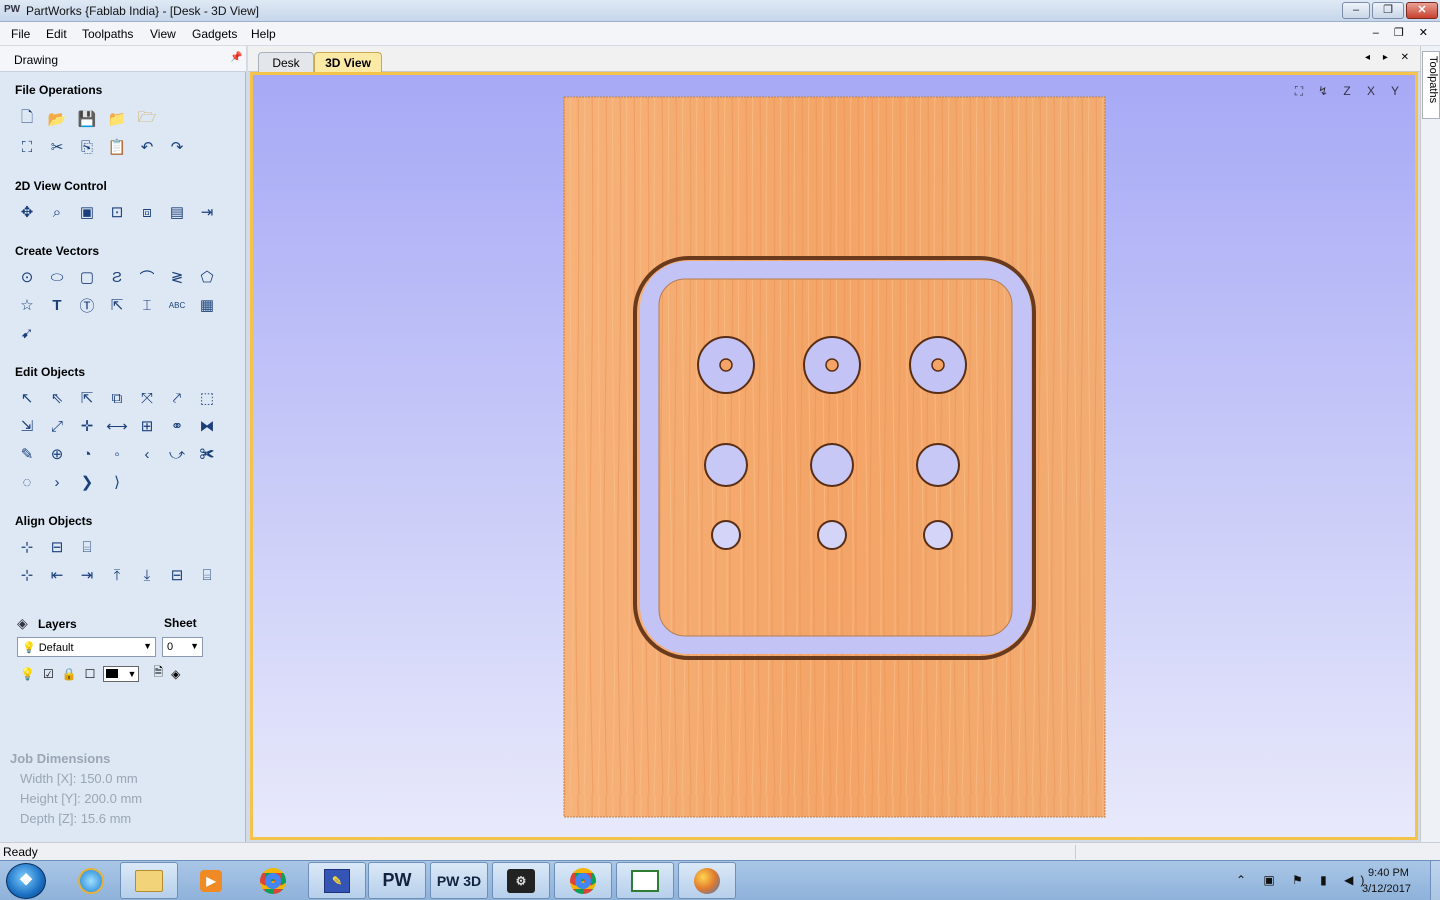 The height and width of the screenshot is (900, 1440). What do you see at coordinates (337, 880) in the screenshot?
I see `partworks-document-icon: ✎` at bounding box center [337, 880].